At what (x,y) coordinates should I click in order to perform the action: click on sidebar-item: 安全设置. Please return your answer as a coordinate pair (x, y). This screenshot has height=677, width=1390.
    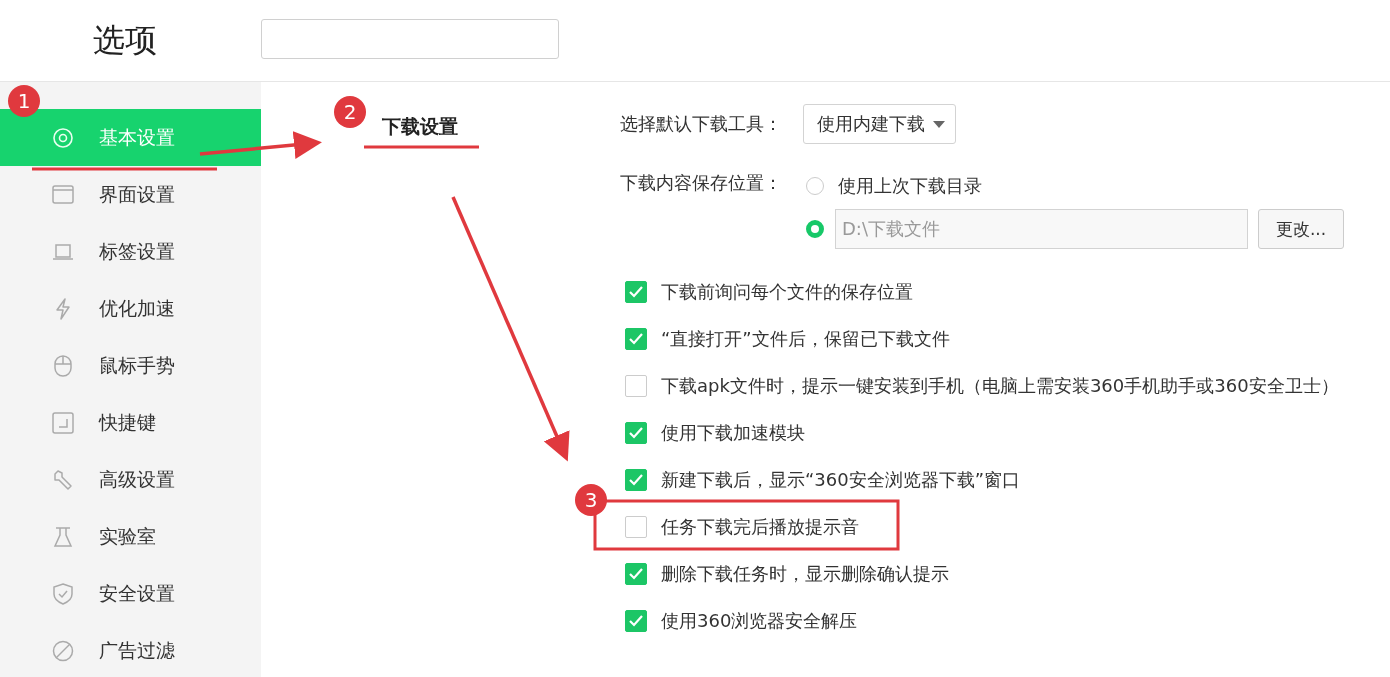
    Looking at the image, I should click on (130, 593).